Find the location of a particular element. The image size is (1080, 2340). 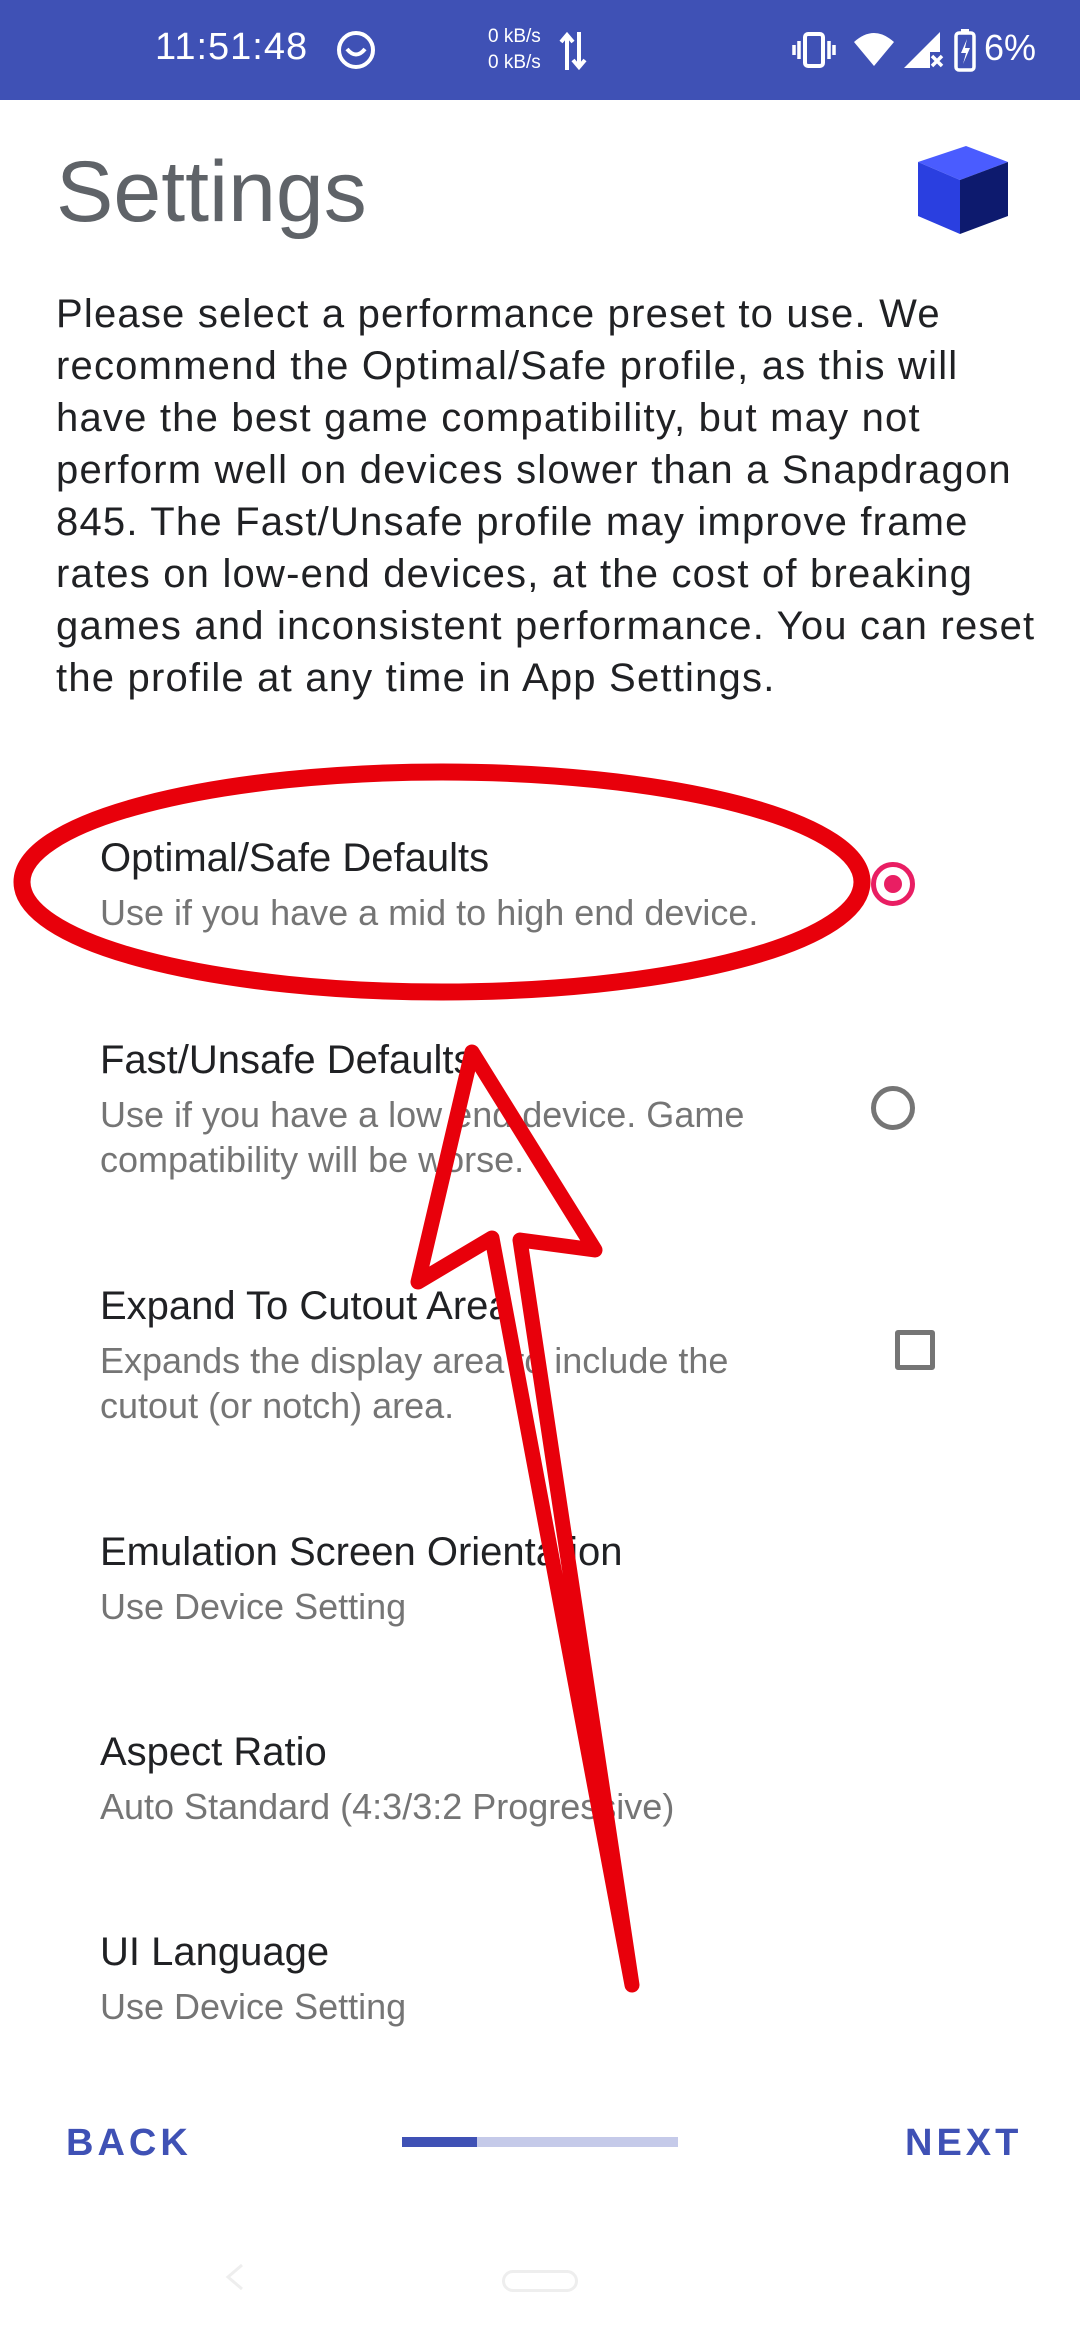

back-button: BACK is located at coordinates (129, 2143).